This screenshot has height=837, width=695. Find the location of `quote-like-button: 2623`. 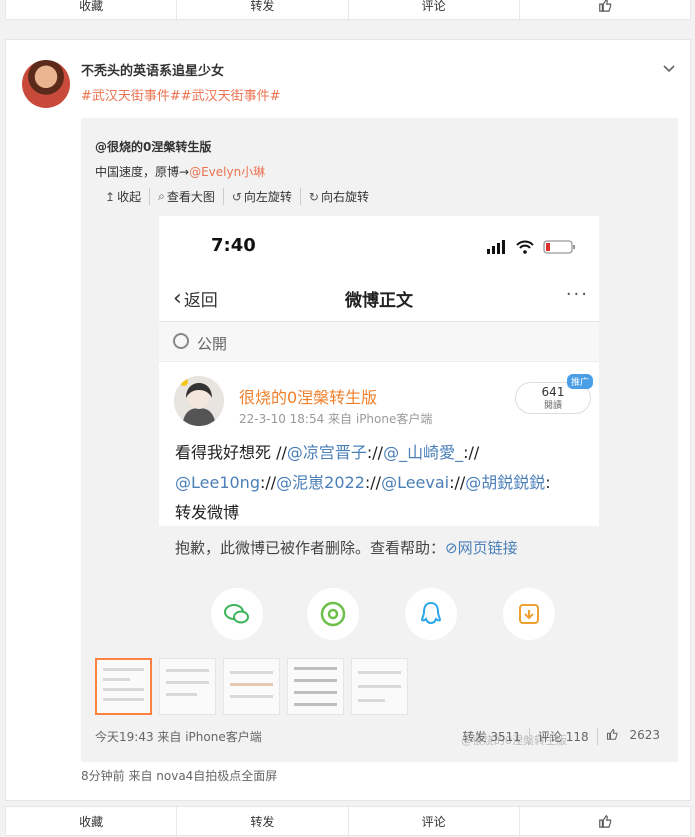

quote-like-button: 2623 is located at coordinates (629, 736).